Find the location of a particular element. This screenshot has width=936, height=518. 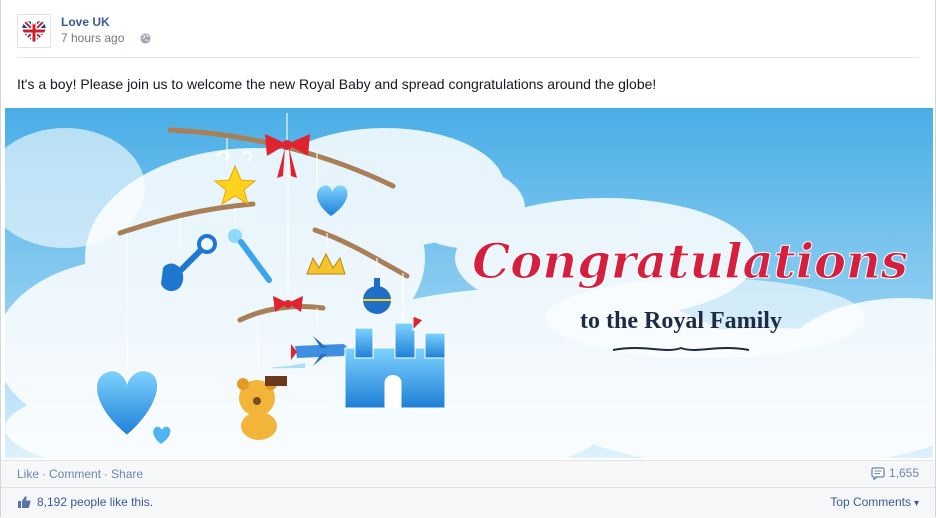

thumbs-up-icon is located at coordinates (24, 502).